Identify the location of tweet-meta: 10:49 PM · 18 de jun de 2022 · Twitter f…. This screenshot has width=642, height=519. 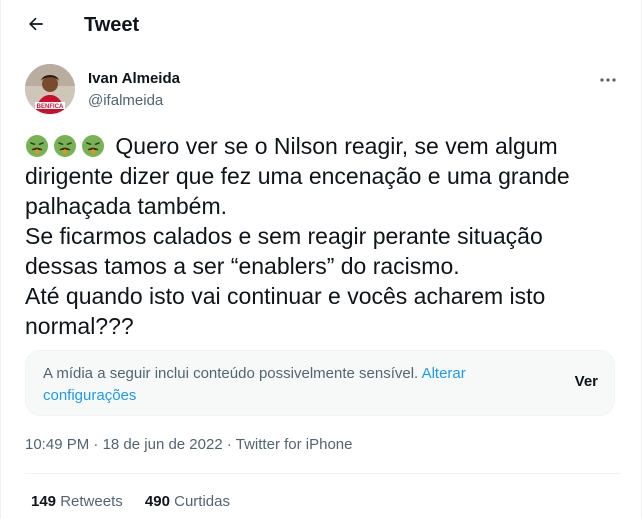
(188, 445).